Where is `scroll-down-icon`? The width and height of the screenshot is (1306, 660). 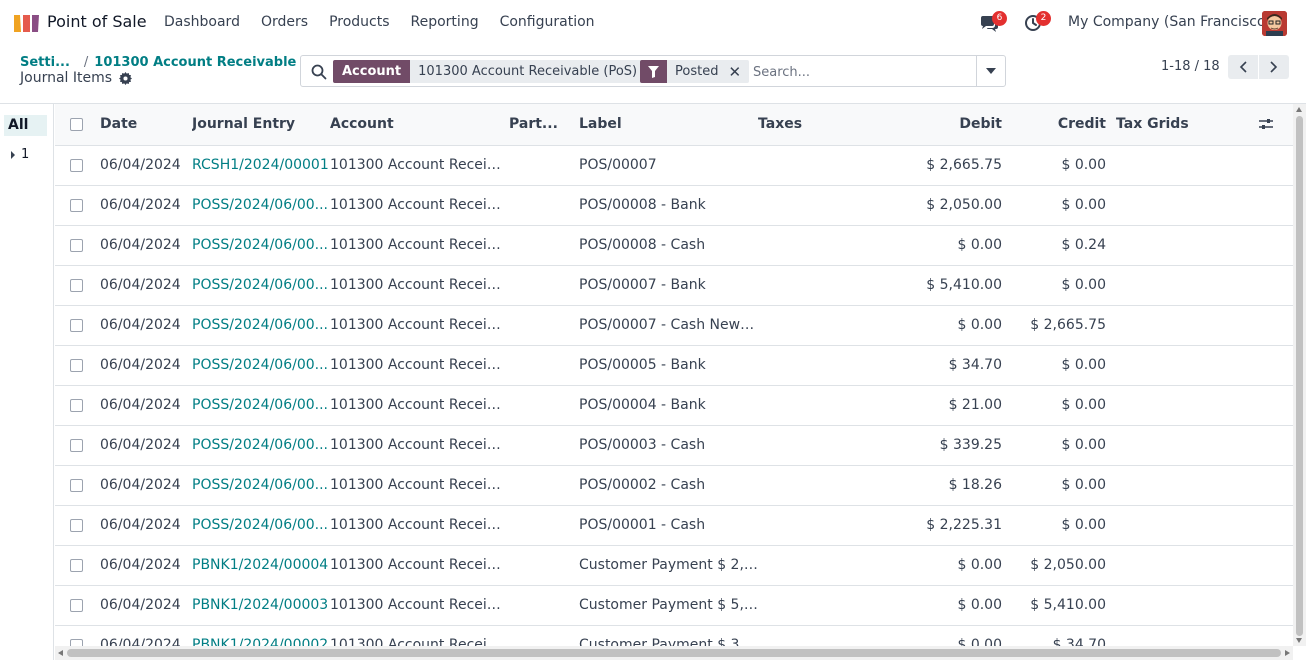 scroll-down-icon is located at coordinates (1299, 640).